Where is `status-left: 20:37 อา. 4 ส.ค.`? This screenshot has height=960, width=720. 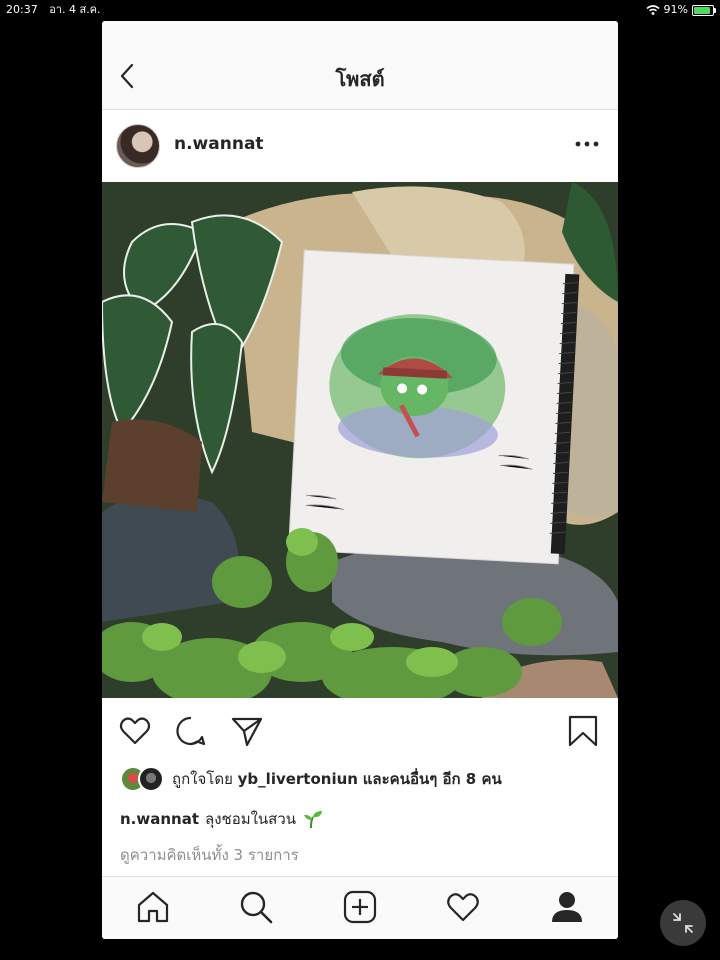
status-left: 20:37 อา. 4 ส.ค. is located at coordinates (57, 10).